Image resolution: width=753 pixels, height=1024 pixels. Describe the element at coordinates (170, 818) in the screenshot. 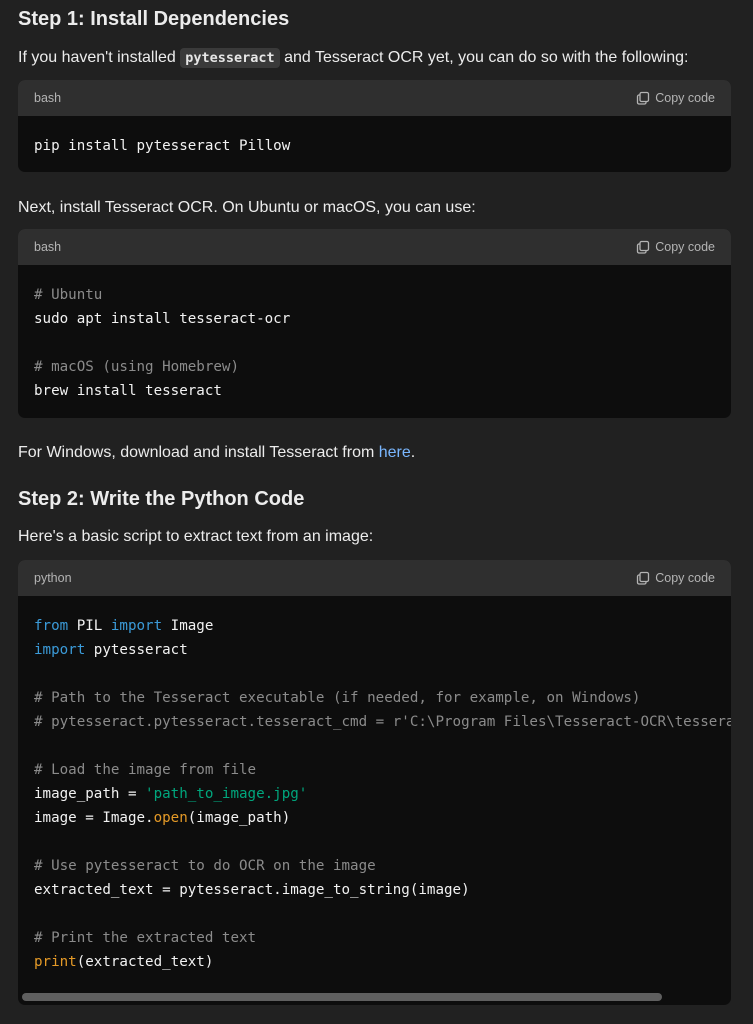

I see `code-token-fn: open` at that location.